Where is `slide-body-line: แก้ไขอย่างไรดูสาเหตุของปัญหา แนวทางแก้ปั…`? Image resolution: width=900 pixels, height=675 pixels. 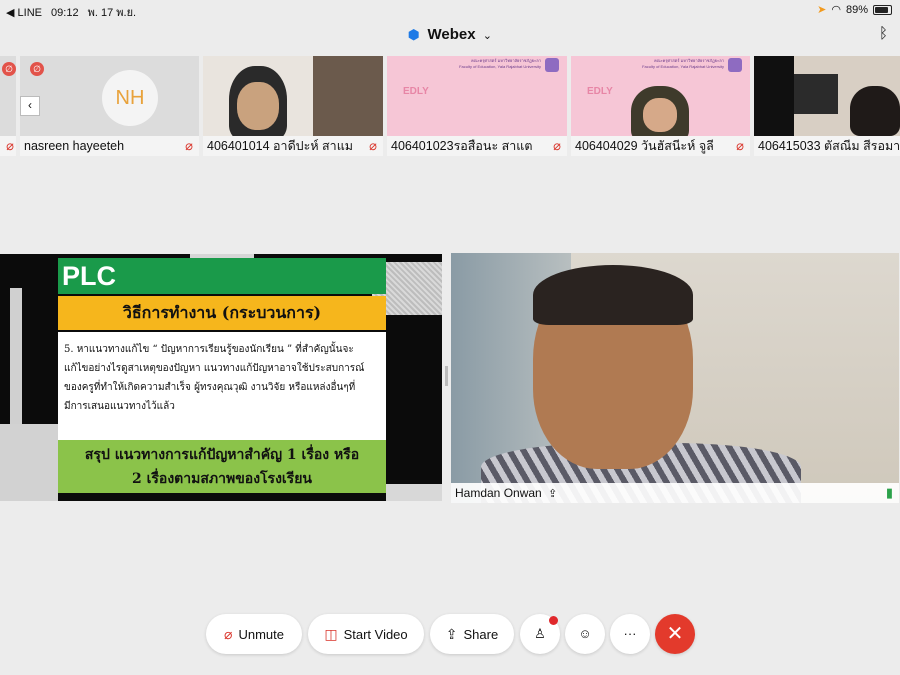
slide-body-line: แก้ไขอย่างไรดูสาเหตุของปัญหา แนวทางแก้ปั… is located at coordinates (214, 368).